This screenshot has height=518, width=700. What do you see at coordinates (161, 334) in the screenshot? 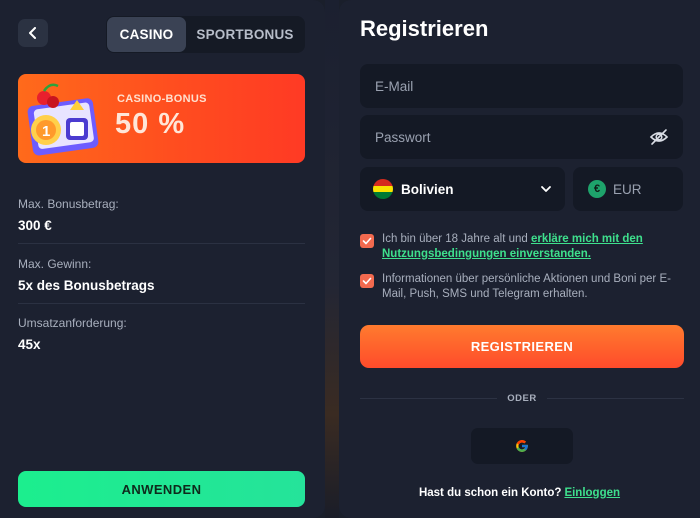
I see `info-wagering: Umsatzanforderung: 45x` at bounding box center [161, 334].